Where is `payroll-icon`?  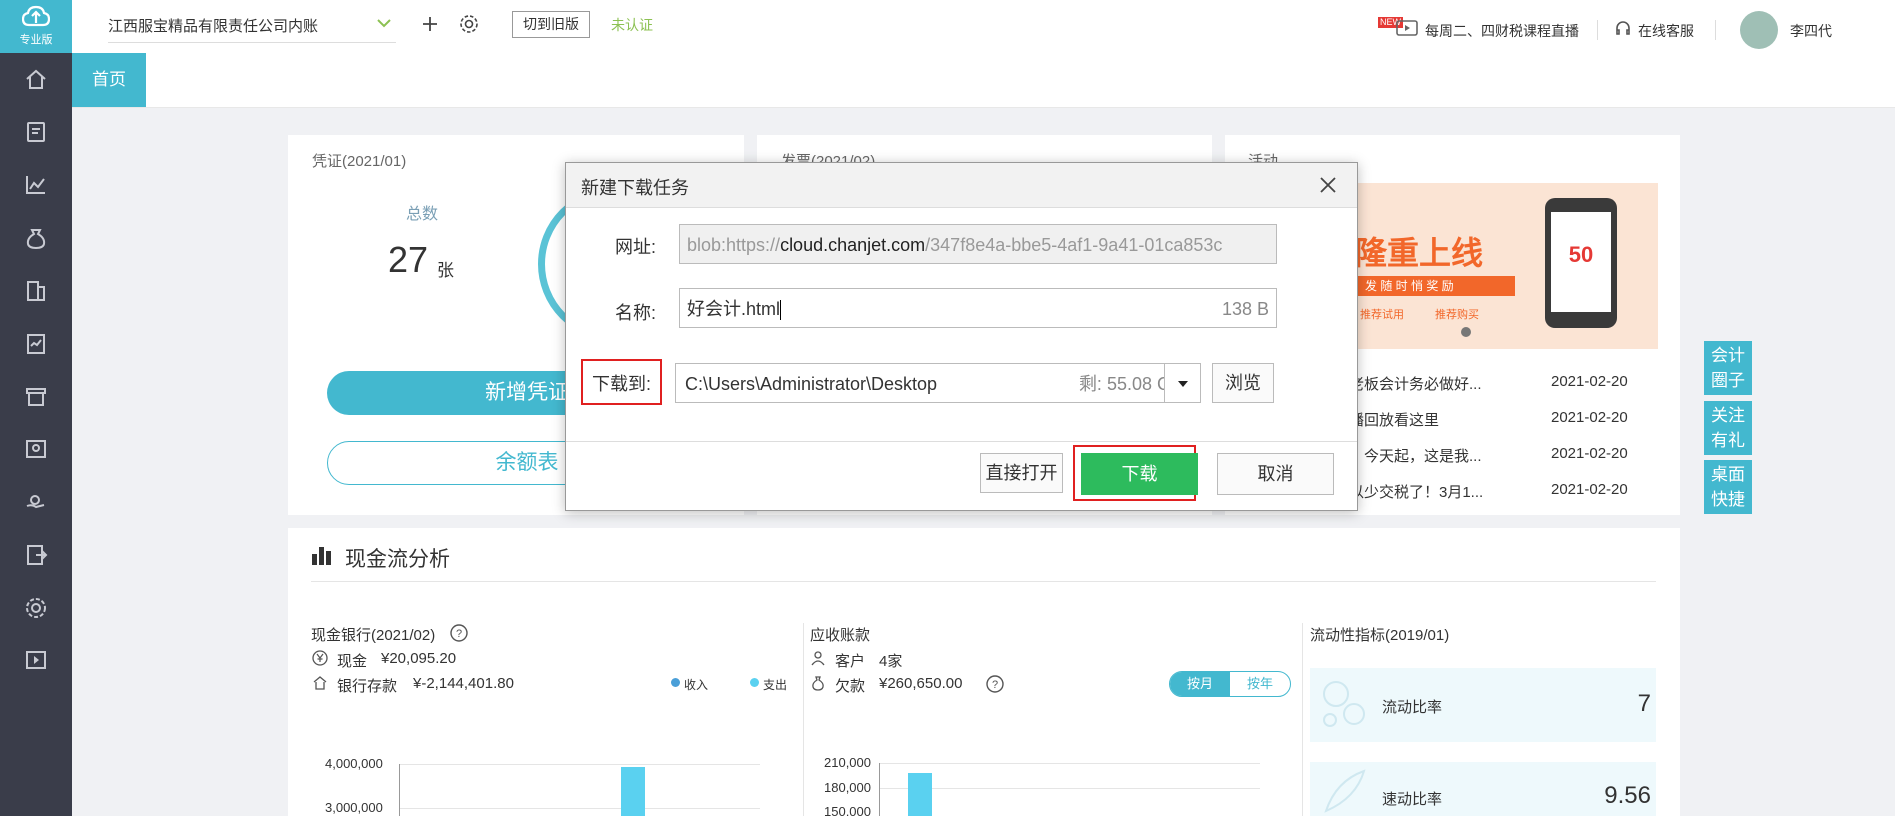 payroll-icon is located at coordinates (36, 449).